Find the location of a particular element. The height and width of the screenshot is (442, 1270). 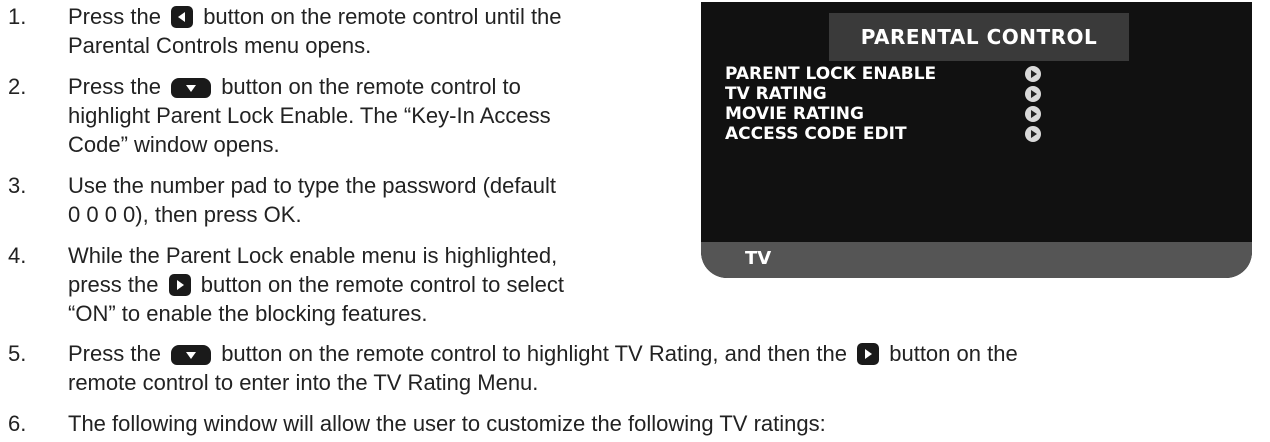

menu-item-parent-lock-enable: PARENT LOCK ENABLE is located at coordinates (883, 74).